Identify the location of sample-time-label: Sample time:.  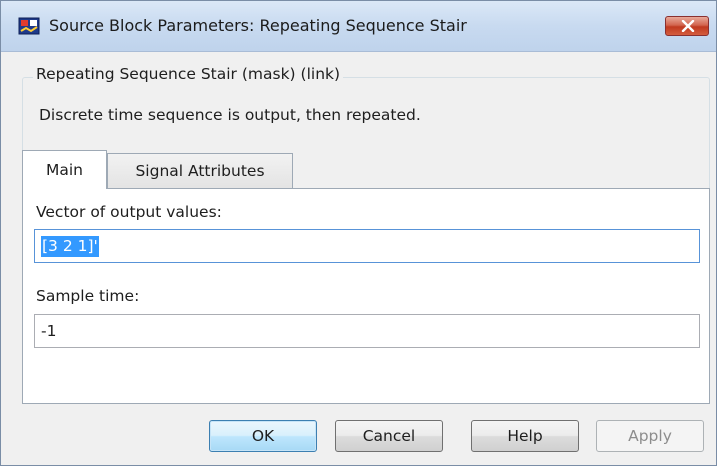
(88, 296).